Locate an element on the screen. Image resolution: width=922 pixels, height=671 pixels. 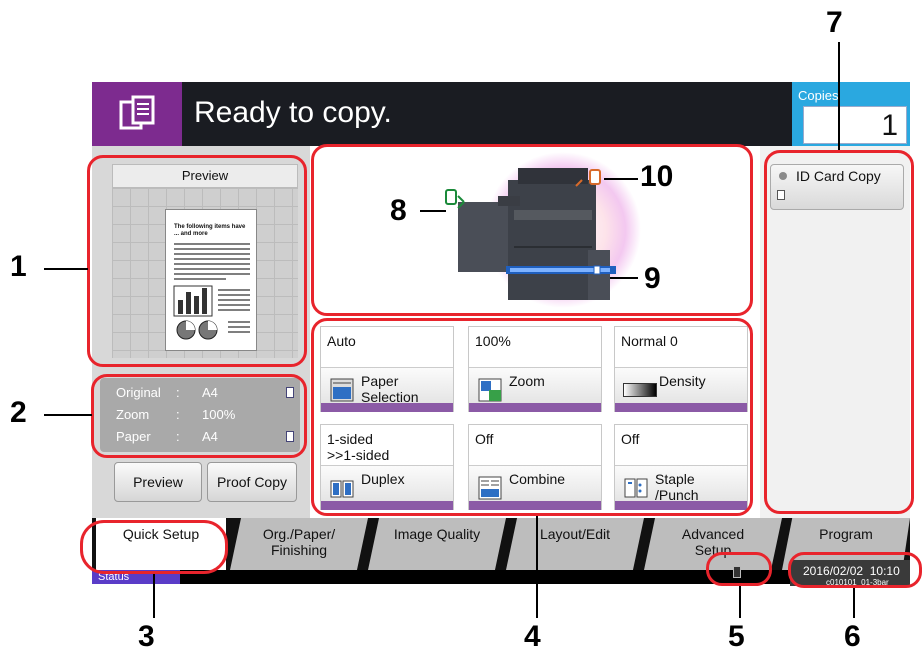
preview-button: Preview is located at coordinates (158, 482).